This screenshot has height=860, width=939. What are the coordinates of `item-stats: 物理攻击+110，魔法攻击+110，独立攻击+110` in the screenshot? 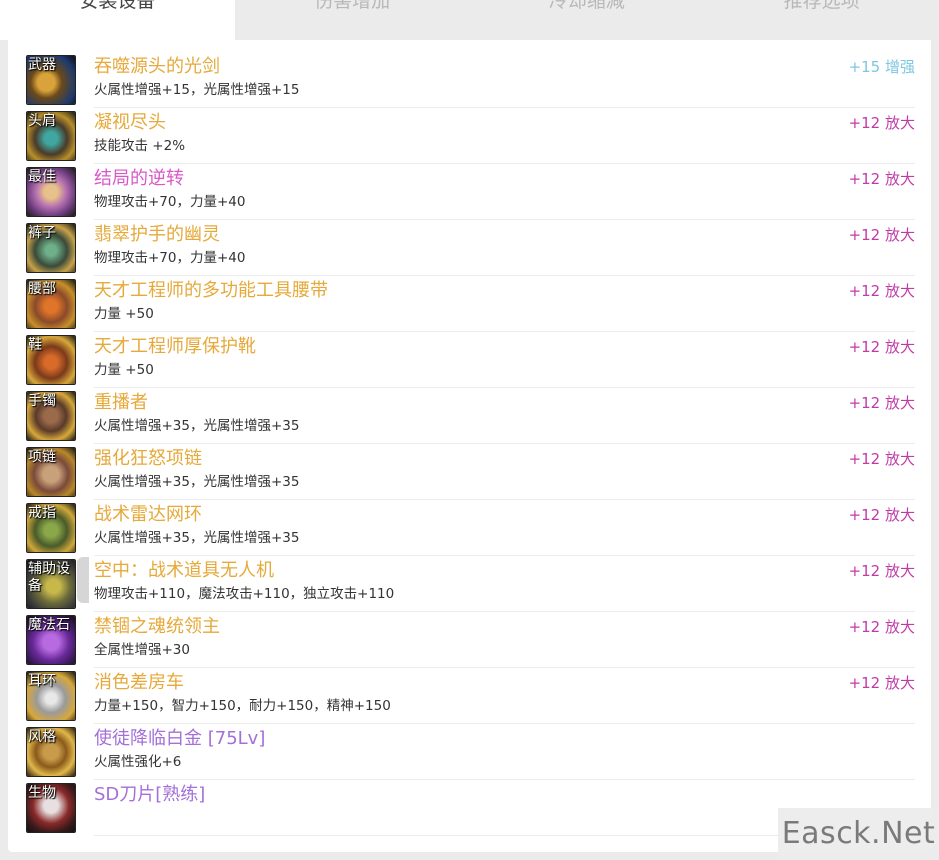 It's located at (244, 594).